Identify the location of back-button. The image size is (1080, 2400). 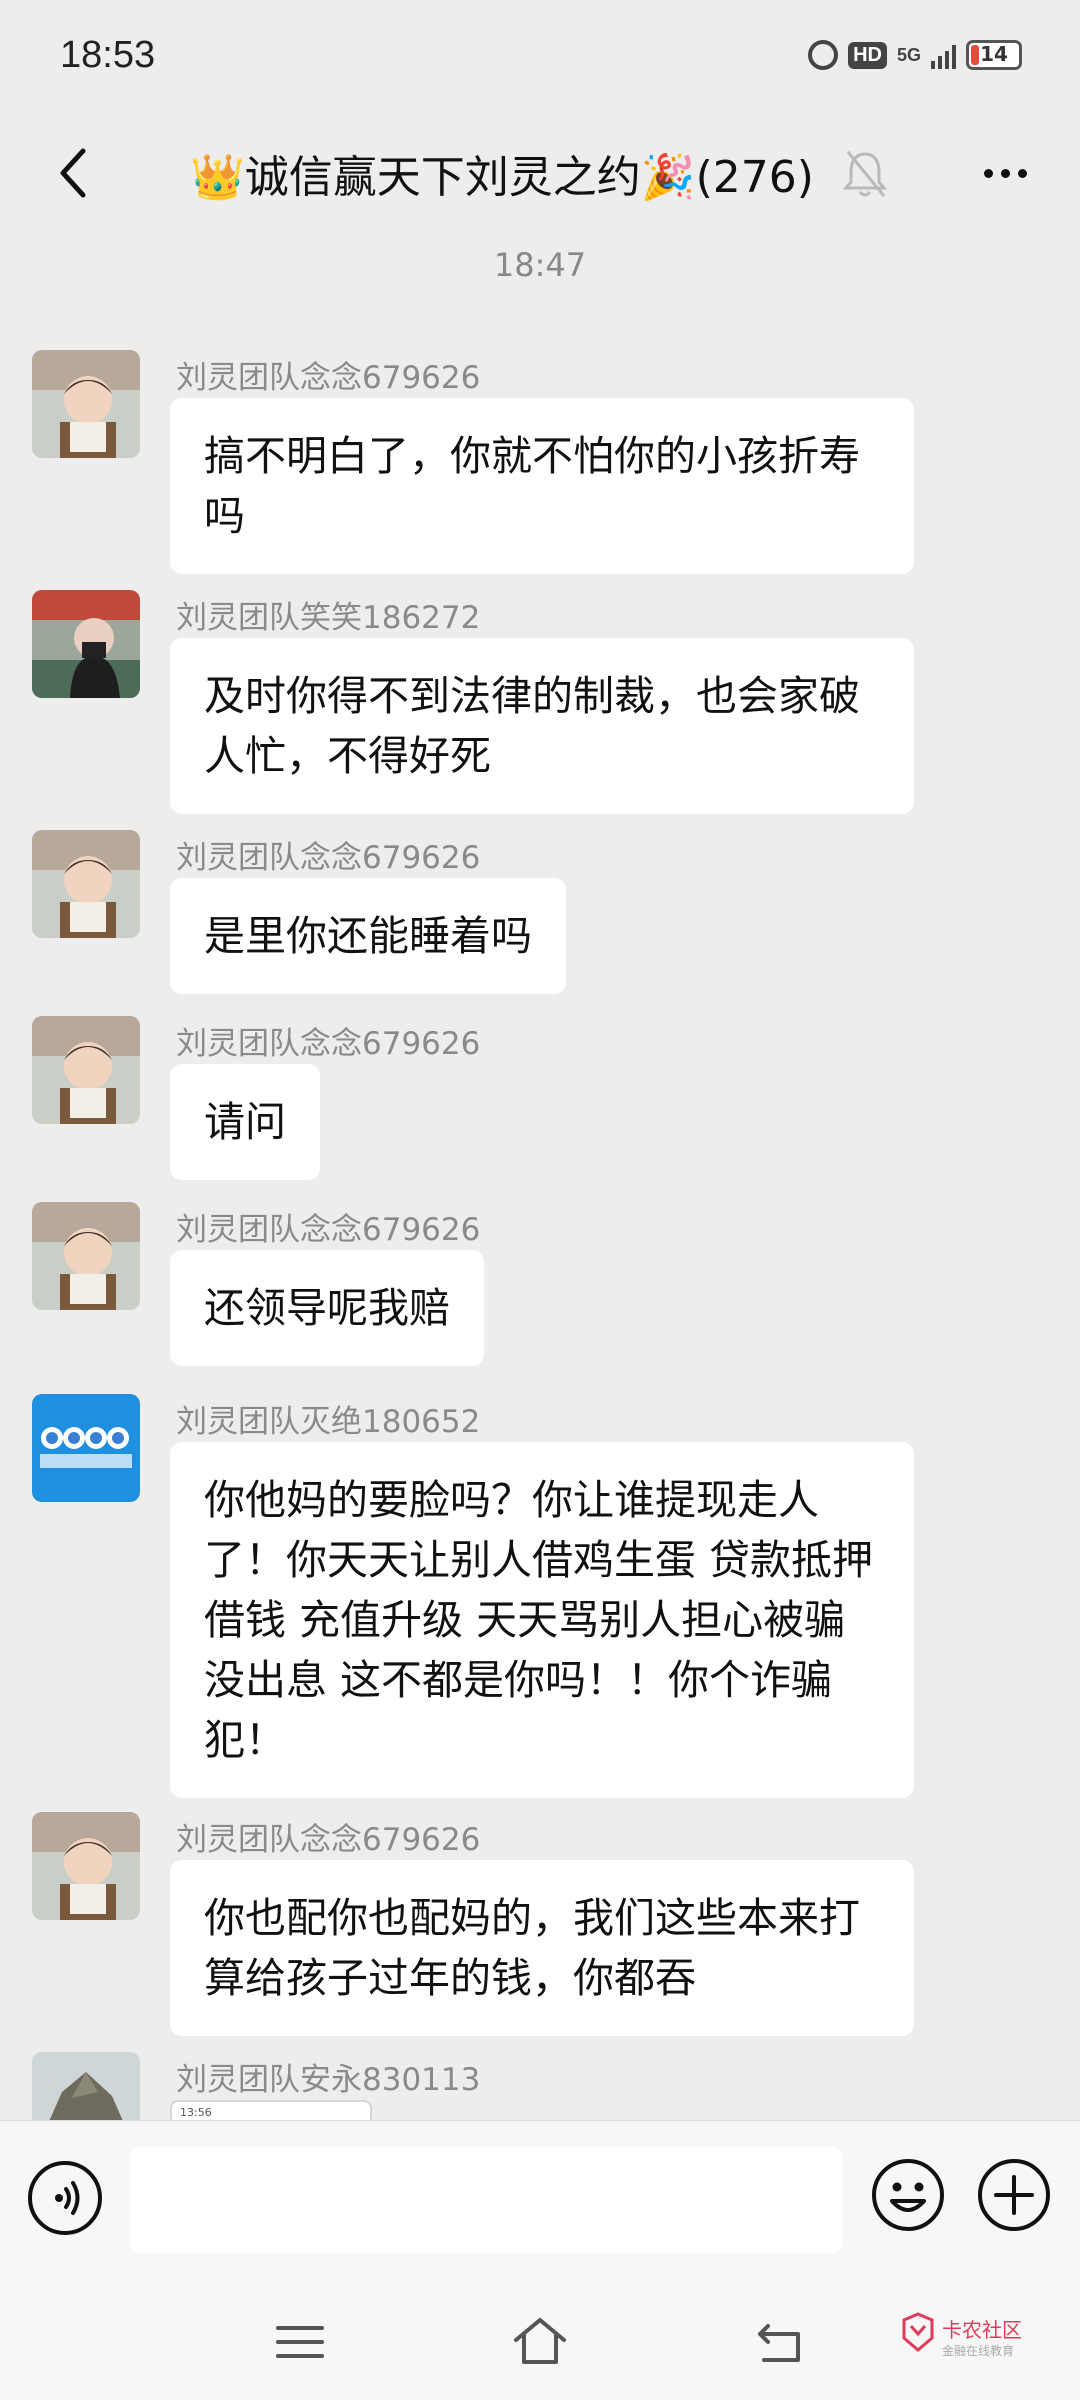
(73, 173).